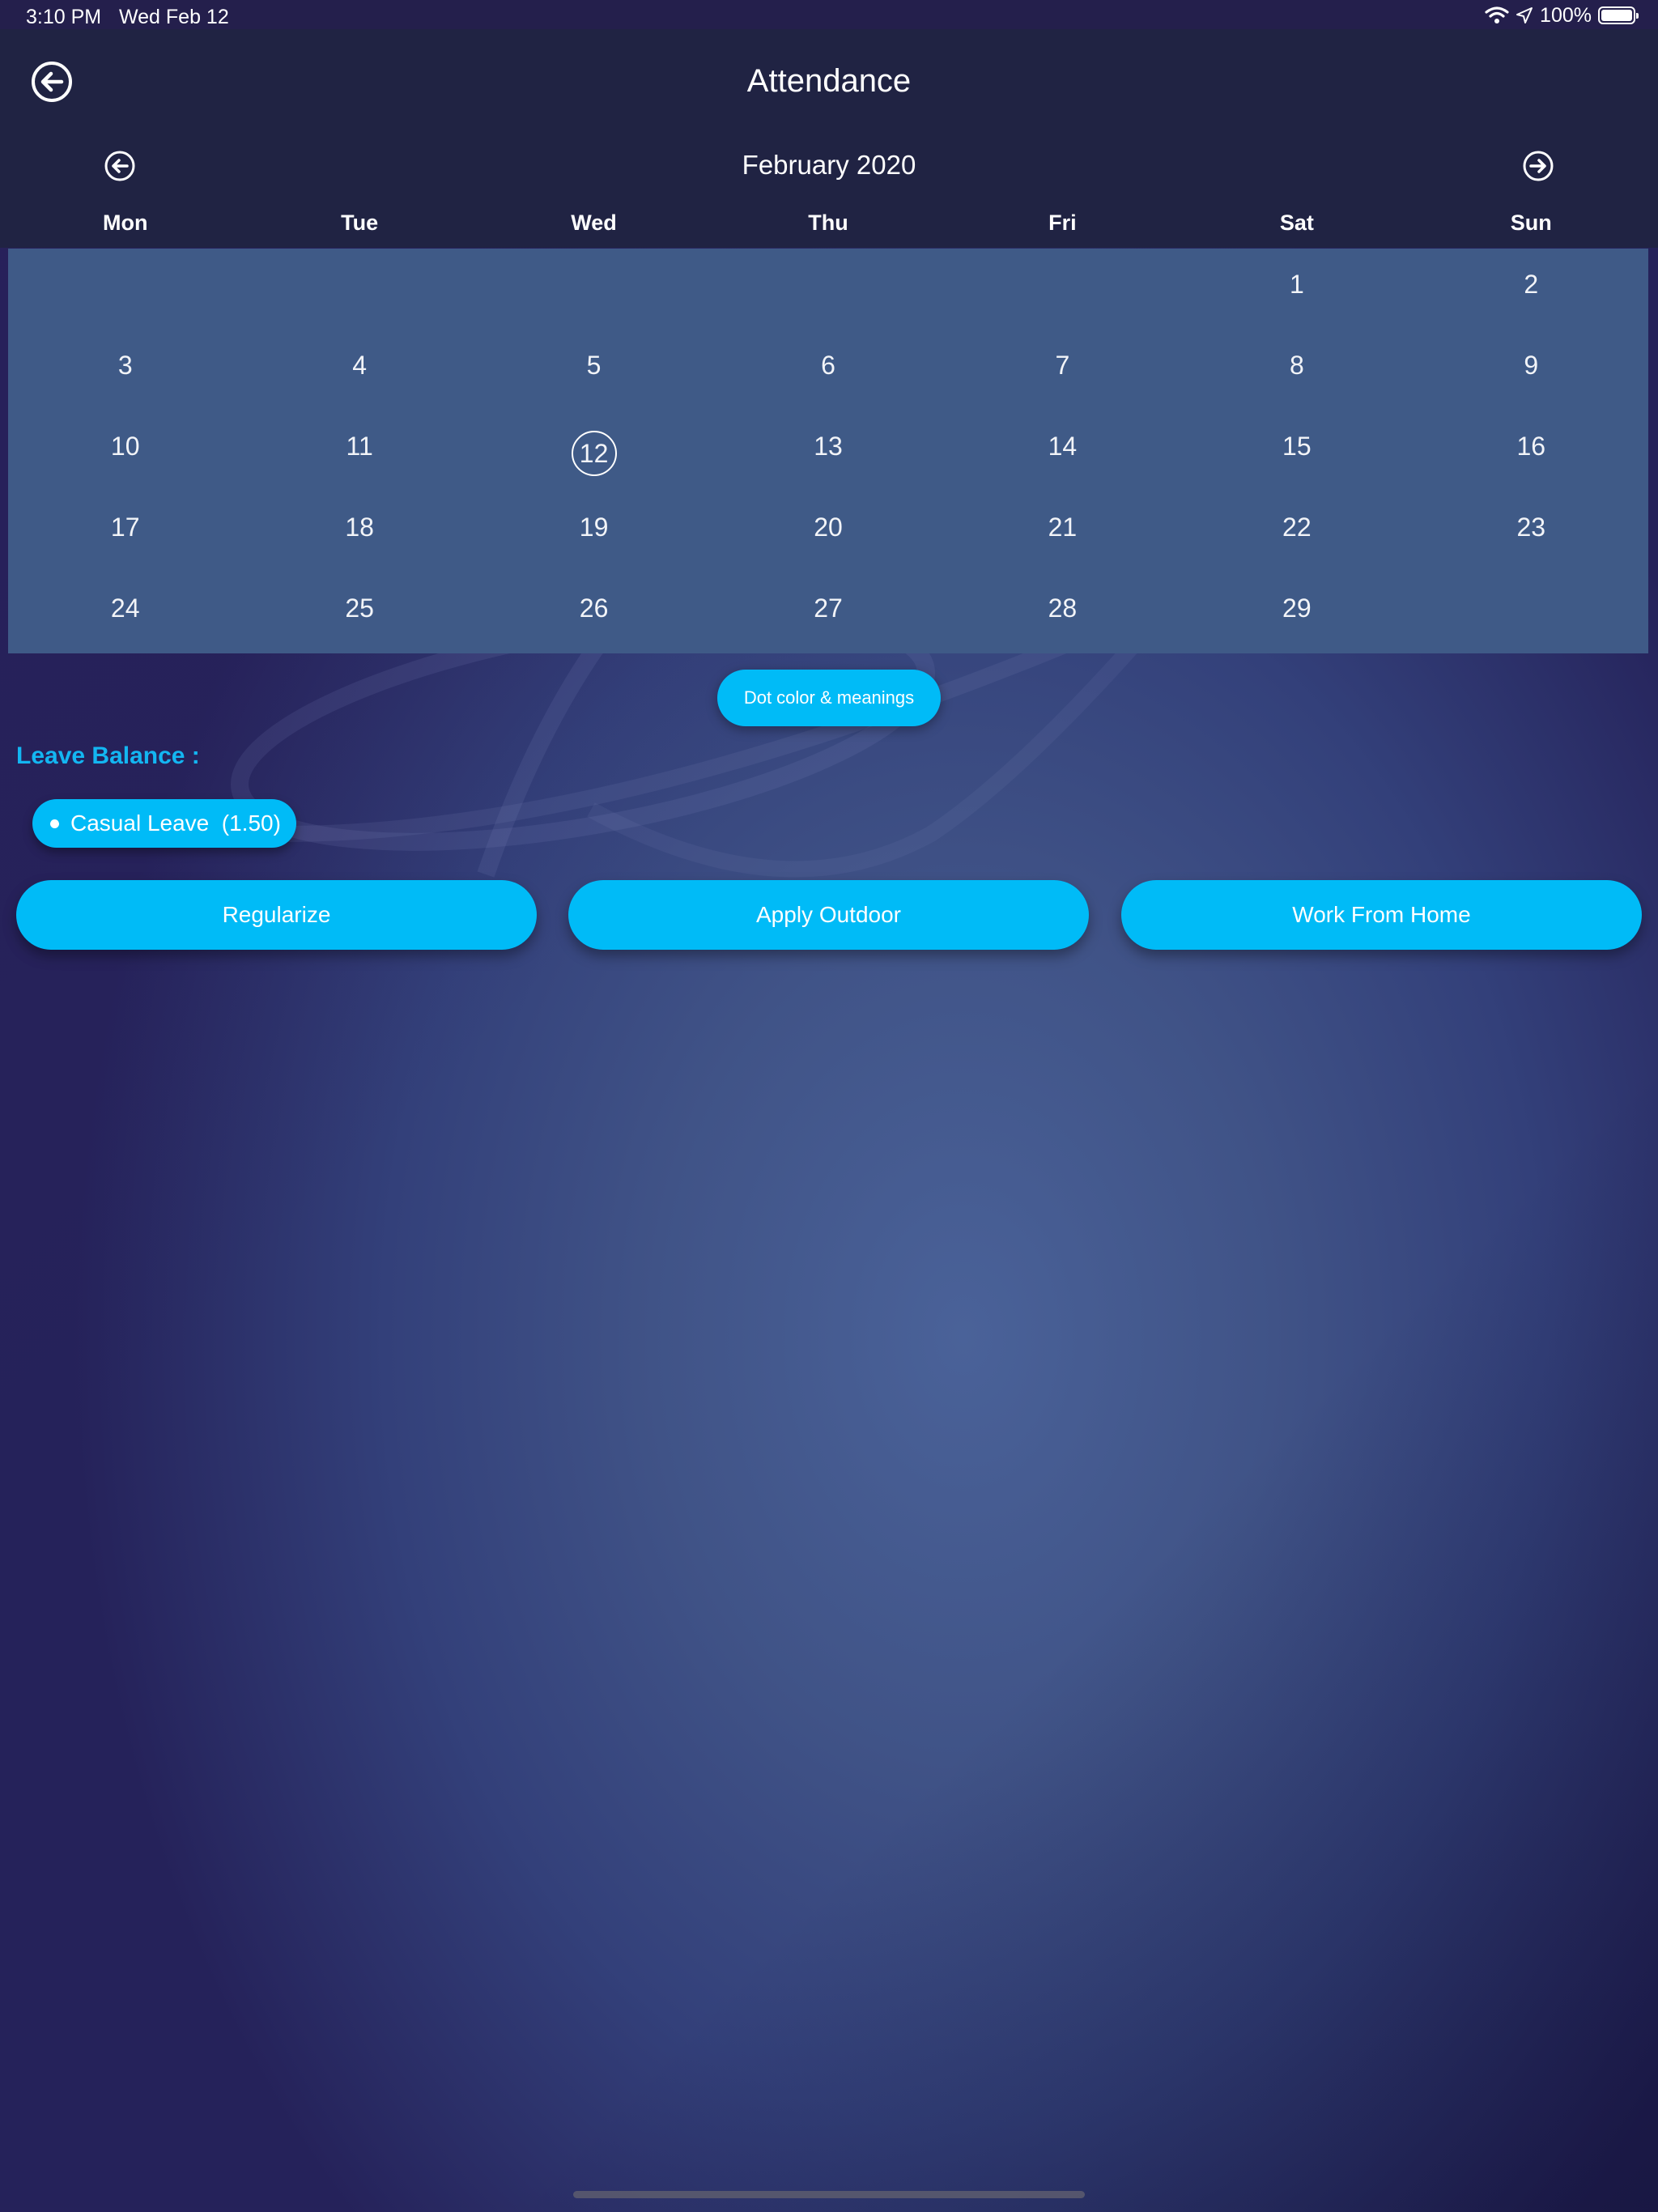  Describe the element at coordinates (276, 915) in the screenshot. I see `regularize-button: Regularize` at that location.